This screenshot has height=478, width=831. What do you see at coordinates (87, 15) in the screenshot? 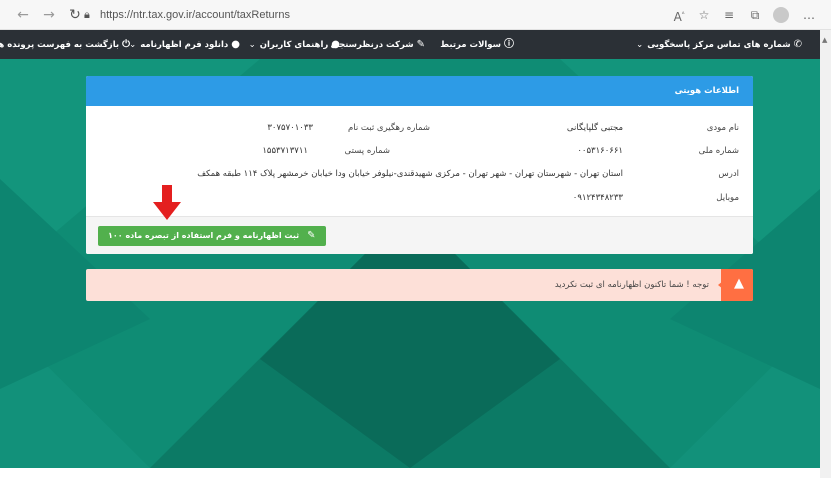
I see `lock-icon: 🔒︎` at bounding box center [87, 15].